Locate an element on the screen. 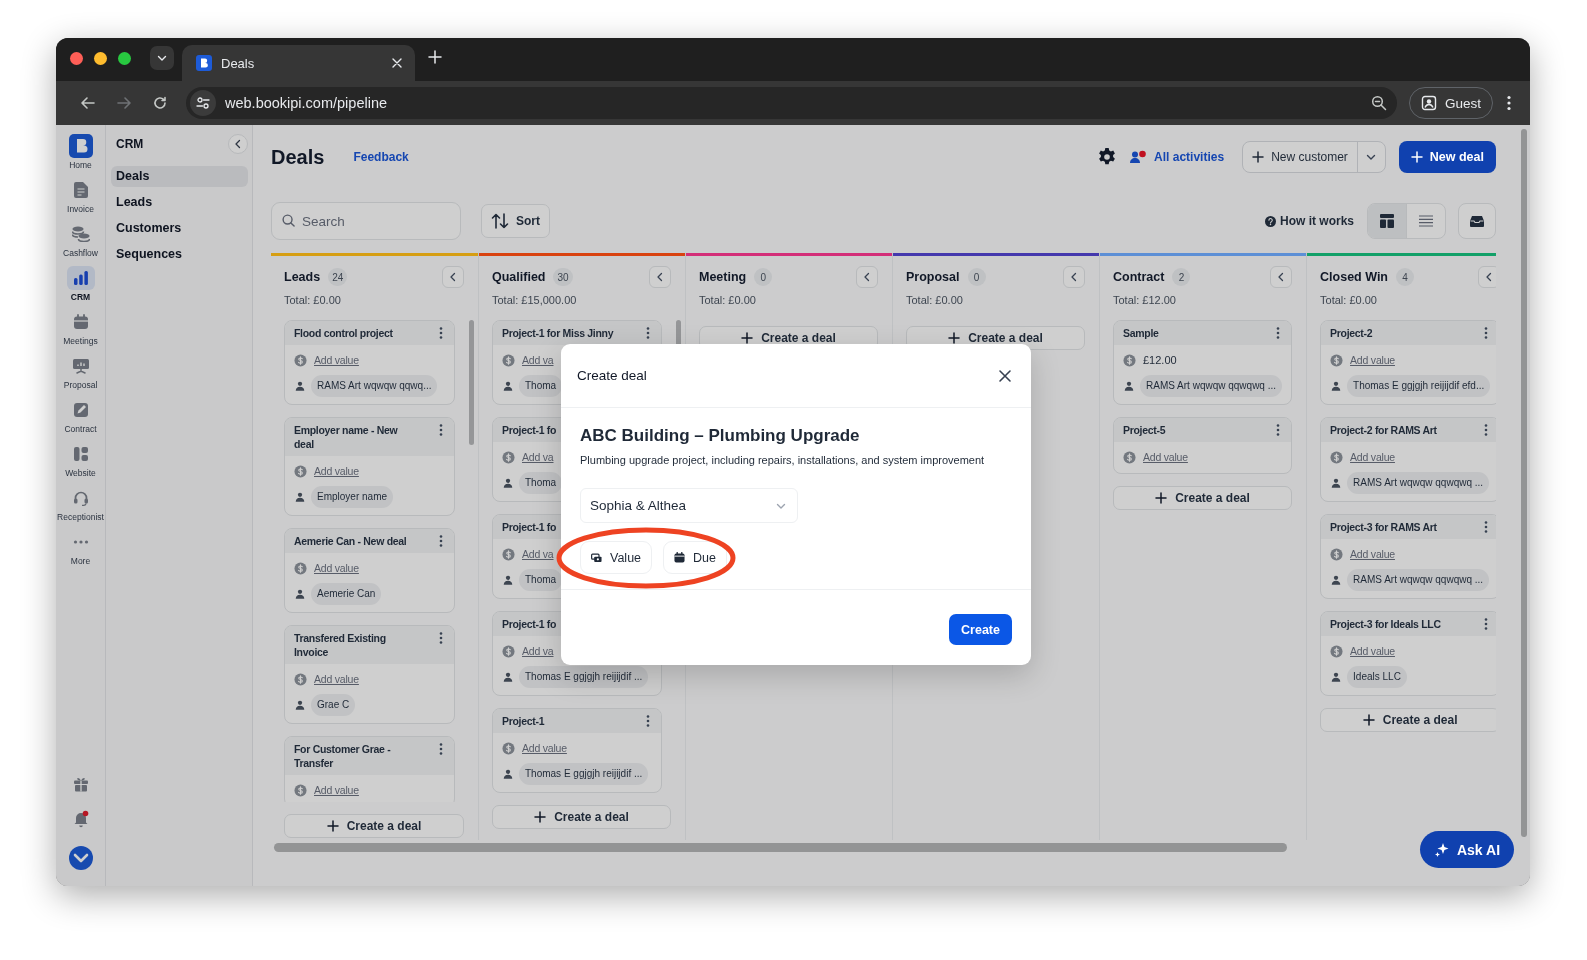 The width and height of the screenshot is (1587, 960). deal-title: For Customer Grae - Transfer is located at coordinates (343, 756).